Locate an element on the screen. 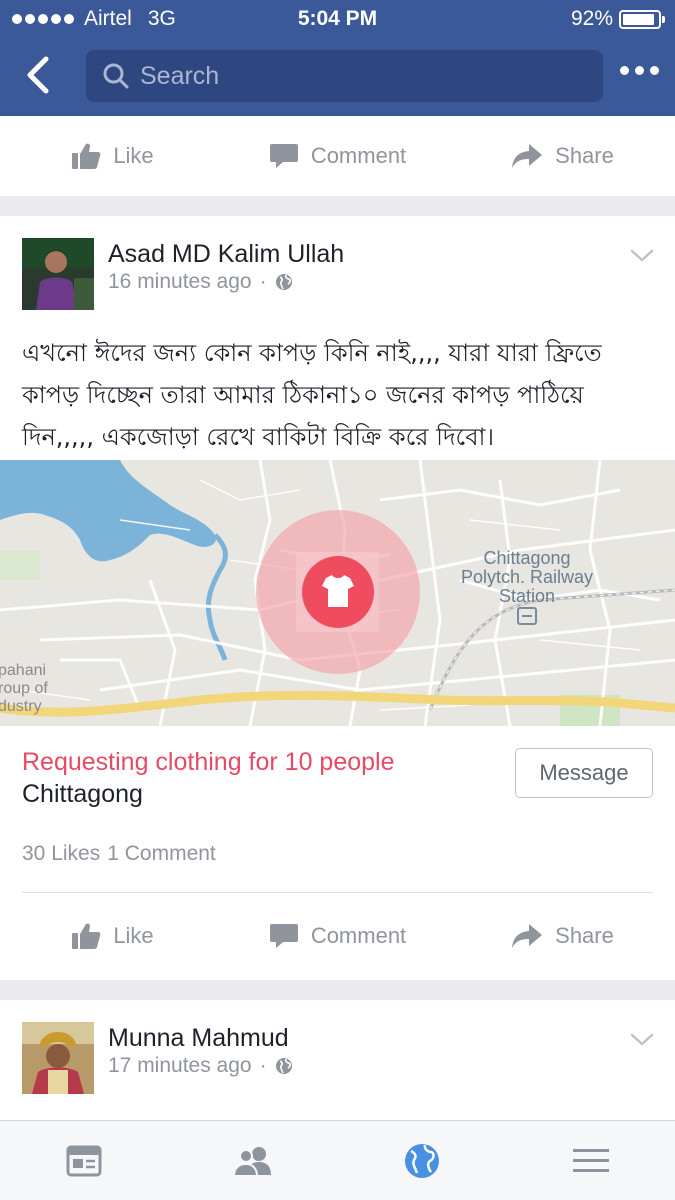  menu-icon is located at coordinates (590, 1160).